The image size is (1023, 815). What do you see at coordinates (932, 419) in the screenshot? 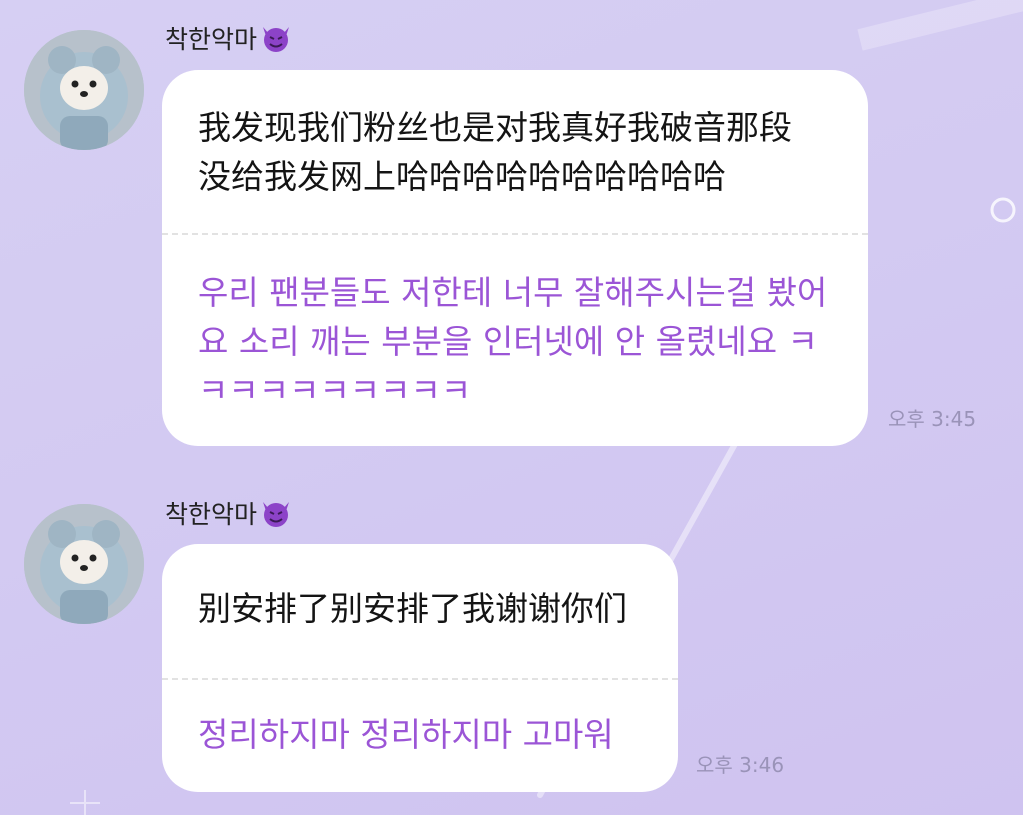
I see `message-timestamp: 오후 3:45` at bounding box center [932, 419].